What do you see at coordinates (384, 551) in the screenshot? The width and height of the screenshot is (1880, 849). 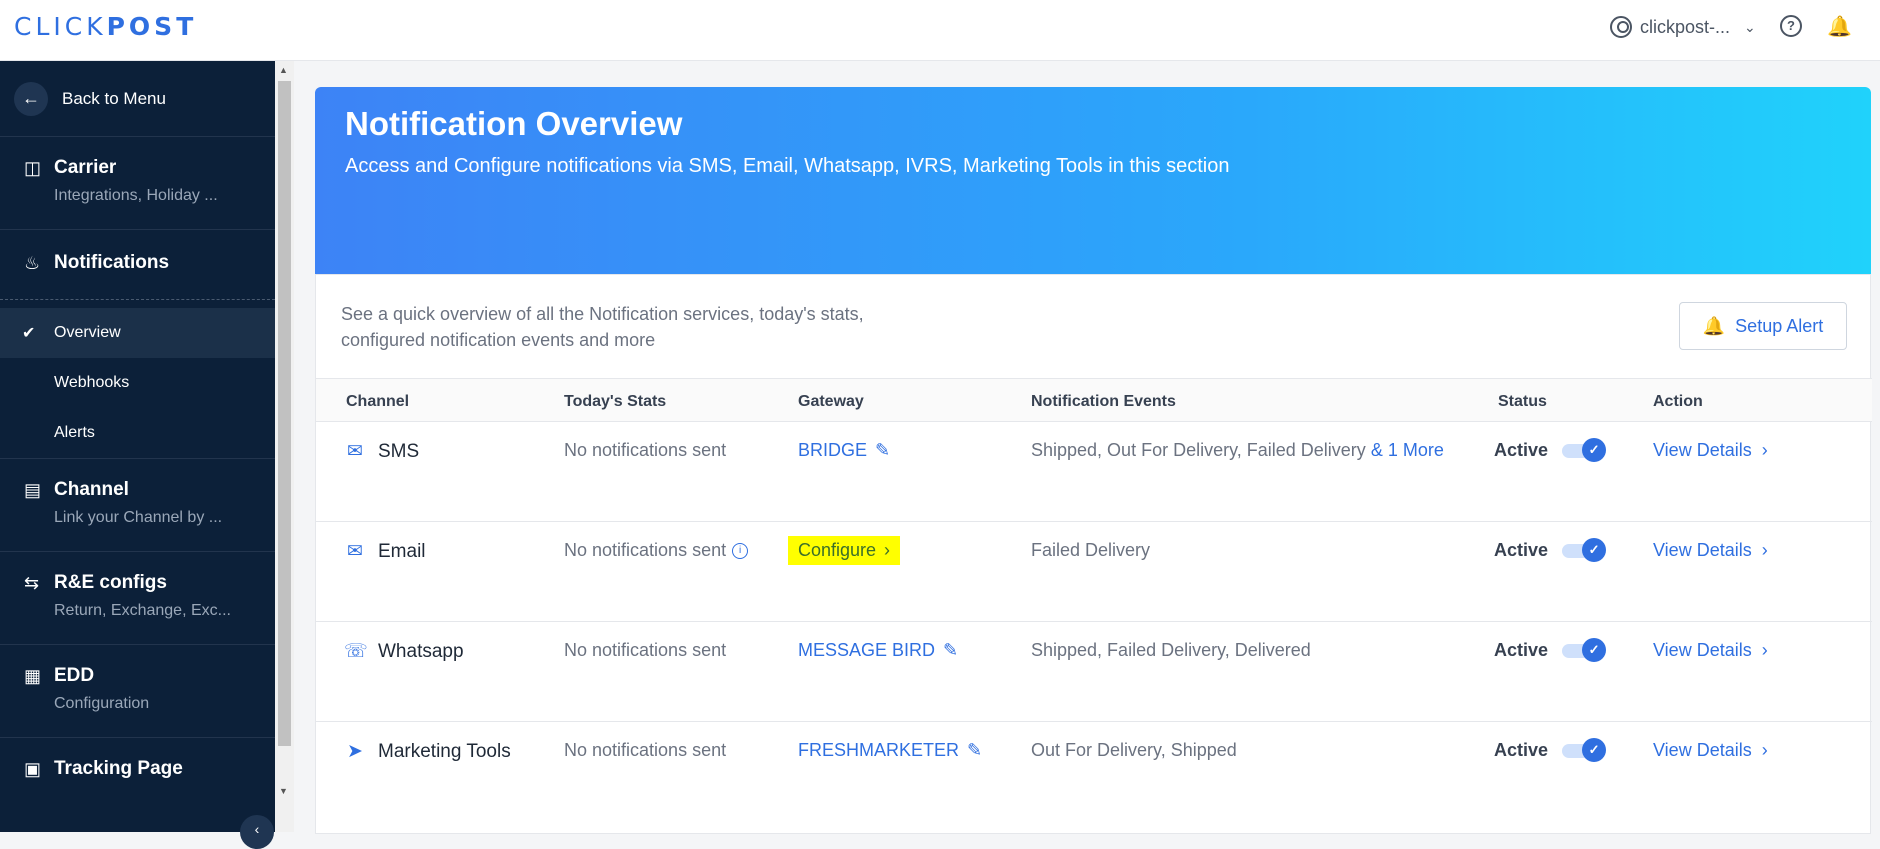 I see `channel-cell: ✉ Email` at bounding box center [384, 551].